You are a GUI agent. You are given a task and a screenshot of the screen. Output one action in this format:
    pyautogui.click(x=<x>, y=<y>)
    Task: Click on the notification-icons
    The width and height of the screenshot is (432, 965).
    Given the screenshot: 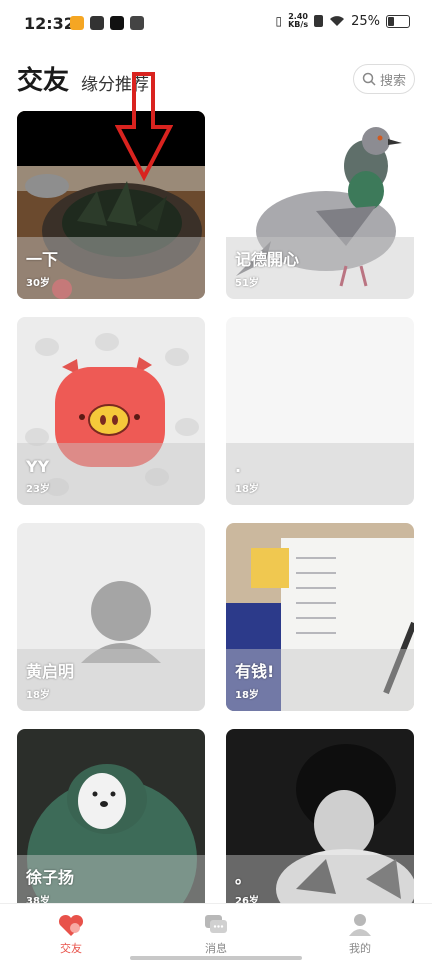 What is the action you would take?
    pyautogui.click(x=107, y=23)
    